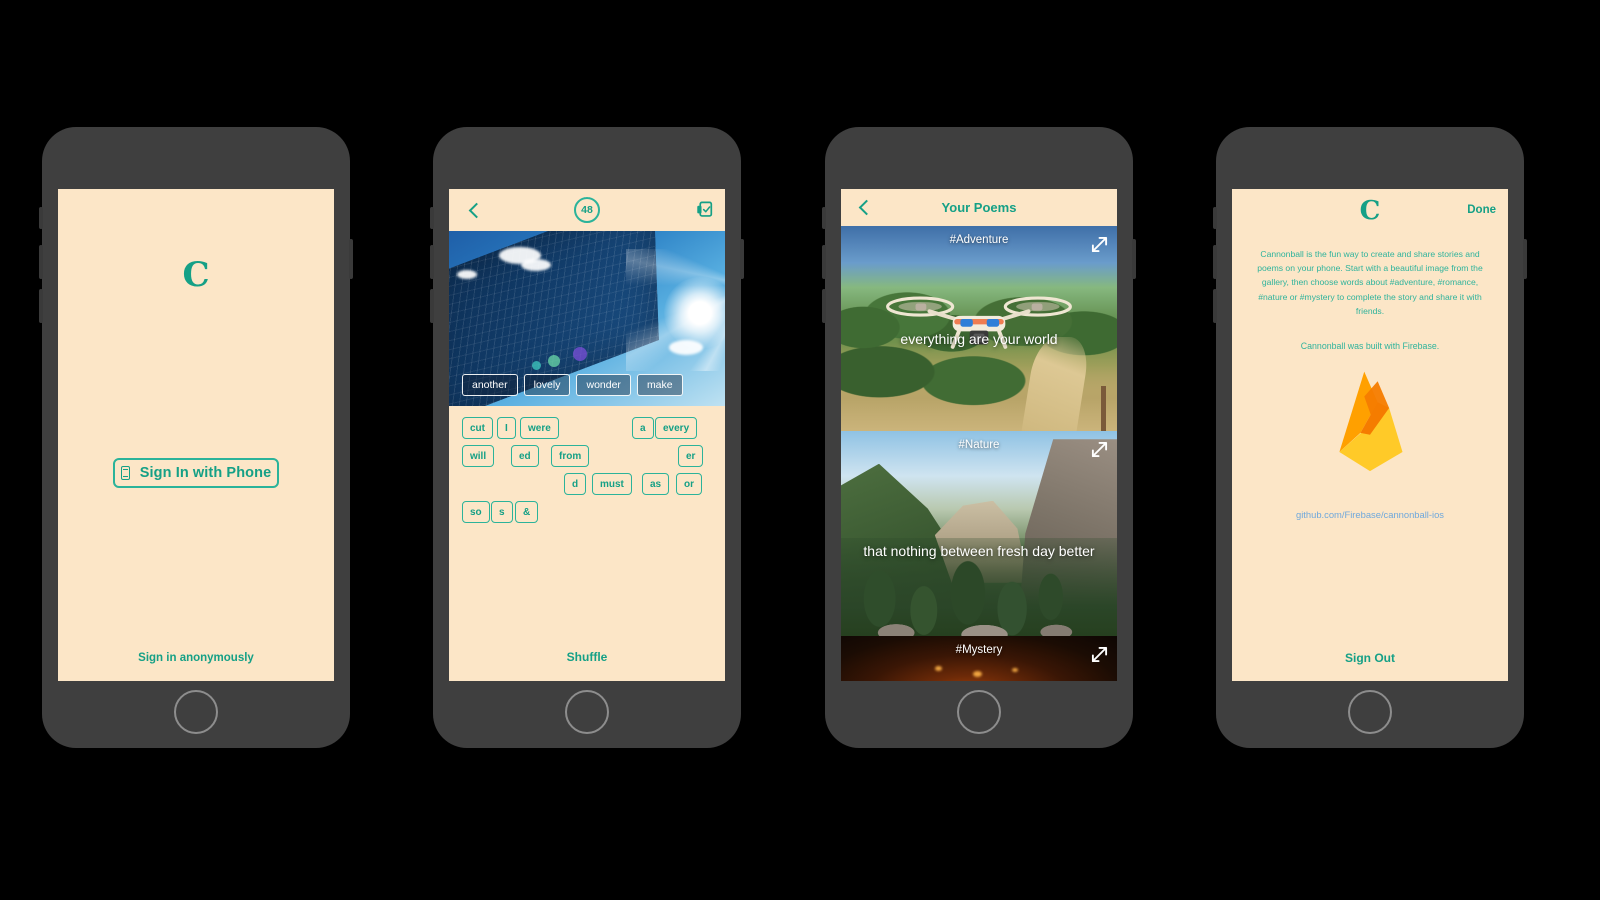 The height and width of the screenshot is (900, 1600). I want to click on back-button, so click(476, 210).